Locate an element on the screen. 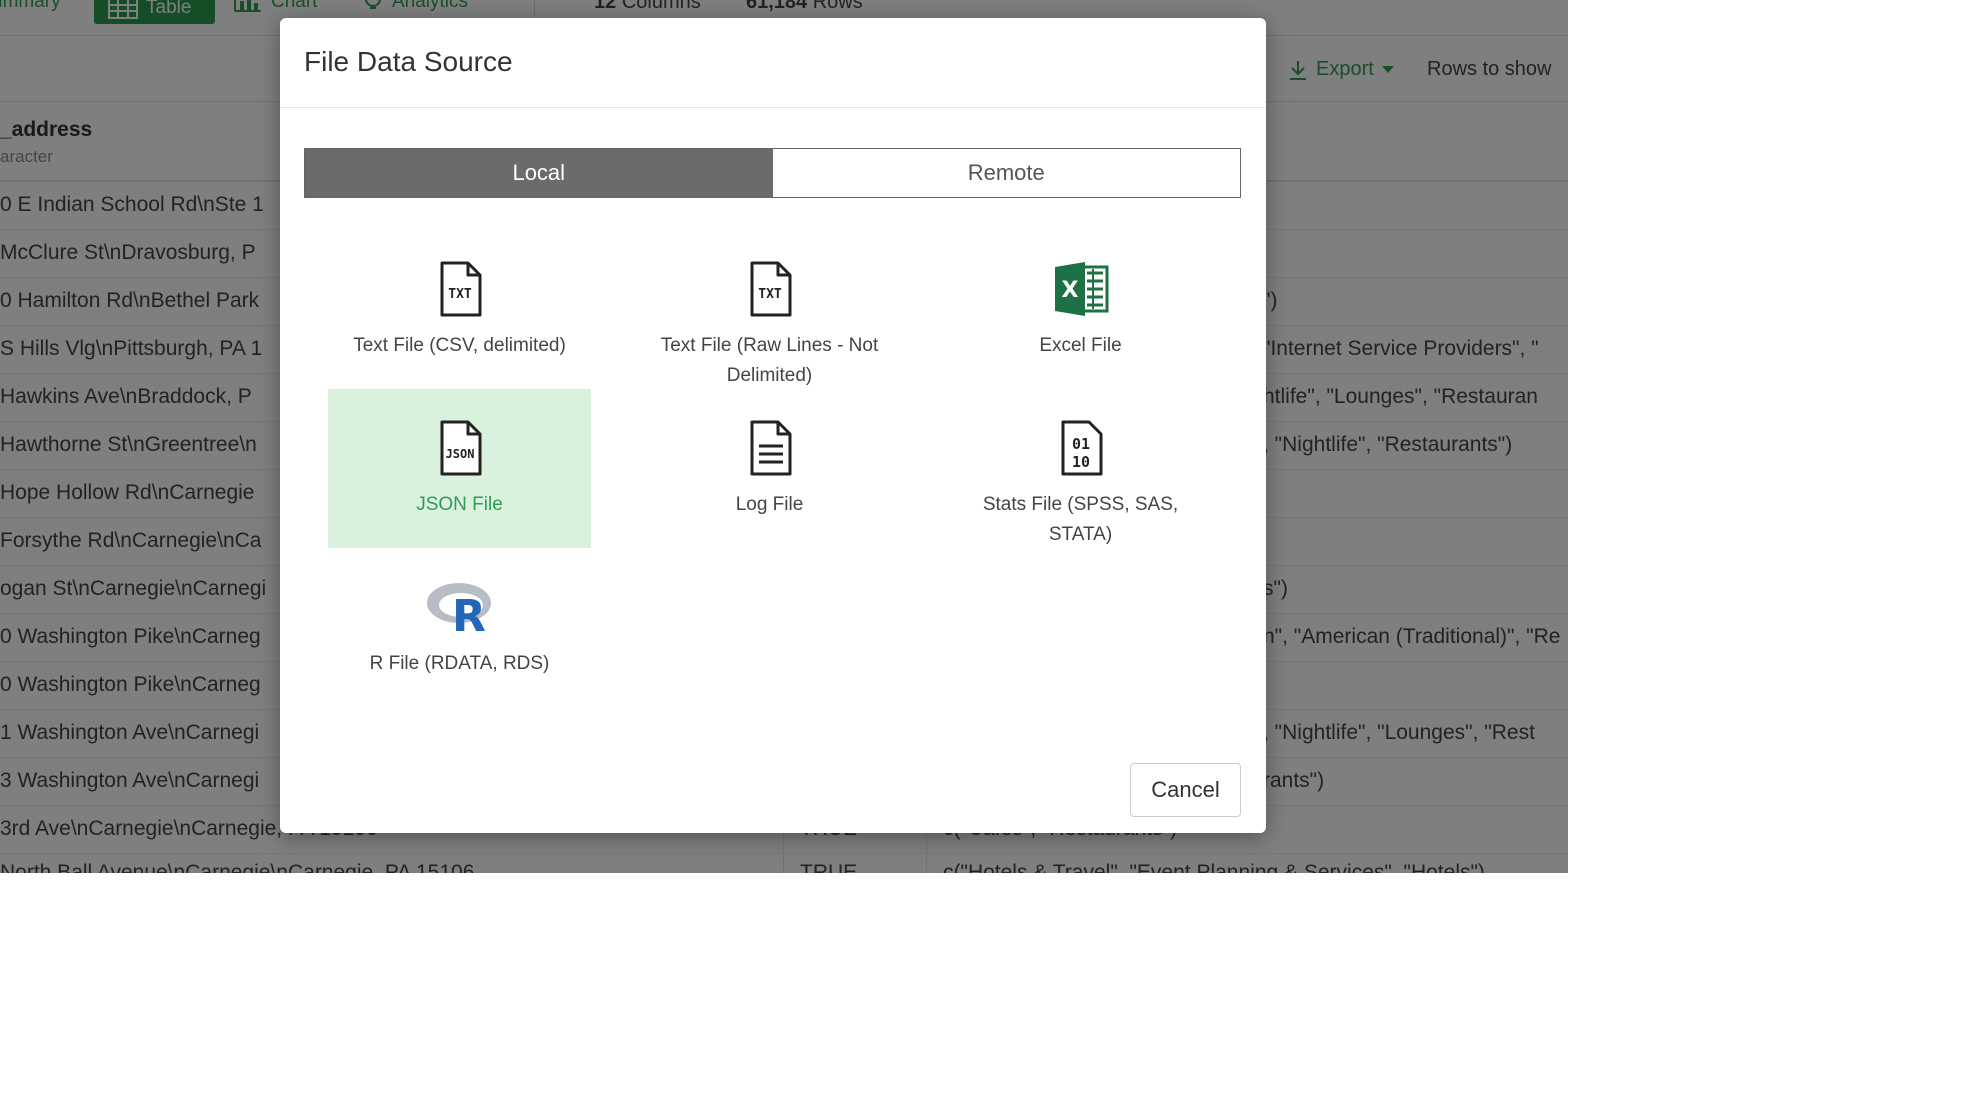 The width and height of the screenshot is (1968, 1096). source-json: JSON JSON File is located at coordinates (459, 468).